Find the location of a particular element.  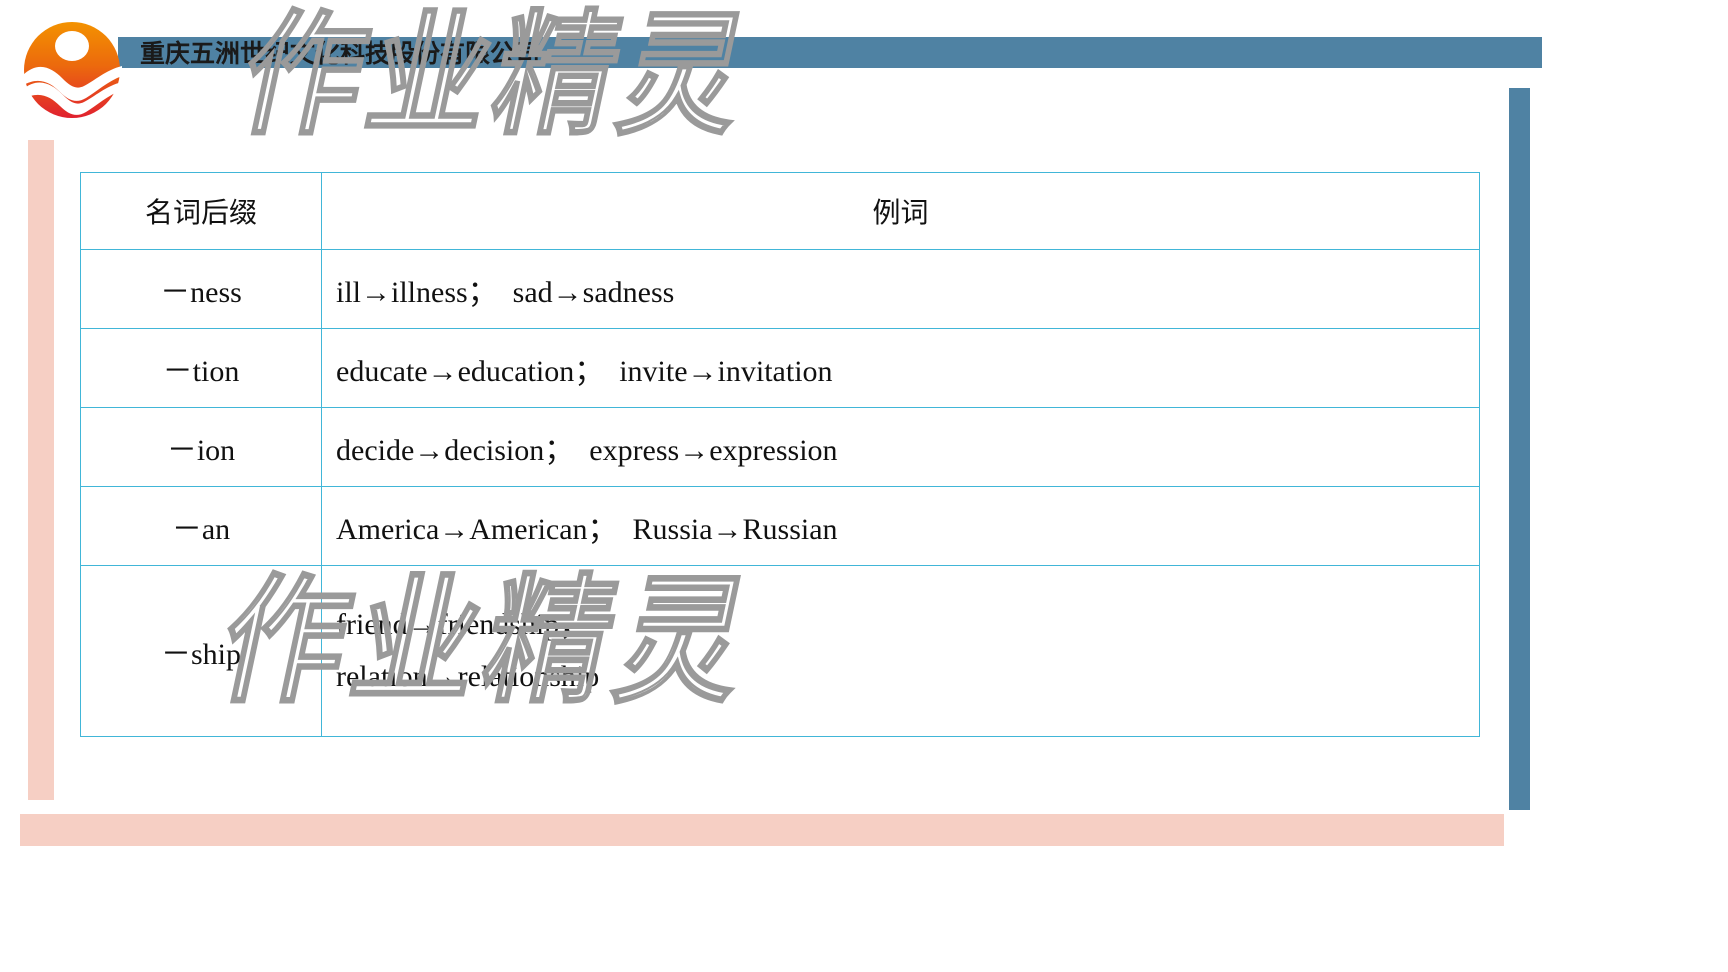

table-header-row: 名词后缀 例词 is located at coordinates (780, 211).